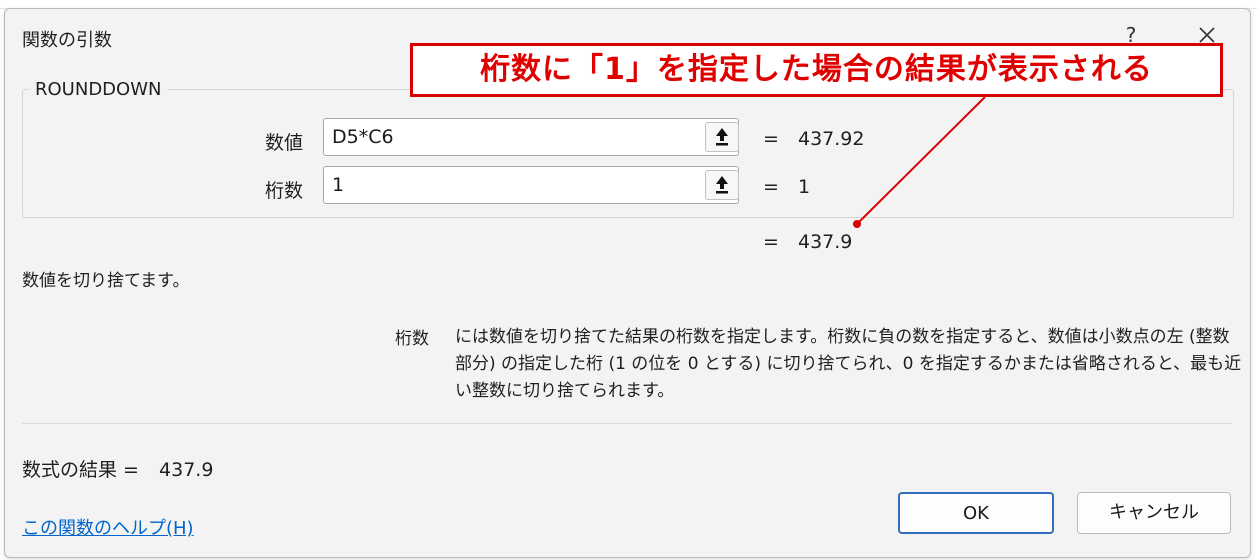  Describe the element at coordinates (412, 339) in the screenshot. I see `param-description-name: 桁数` at that location.